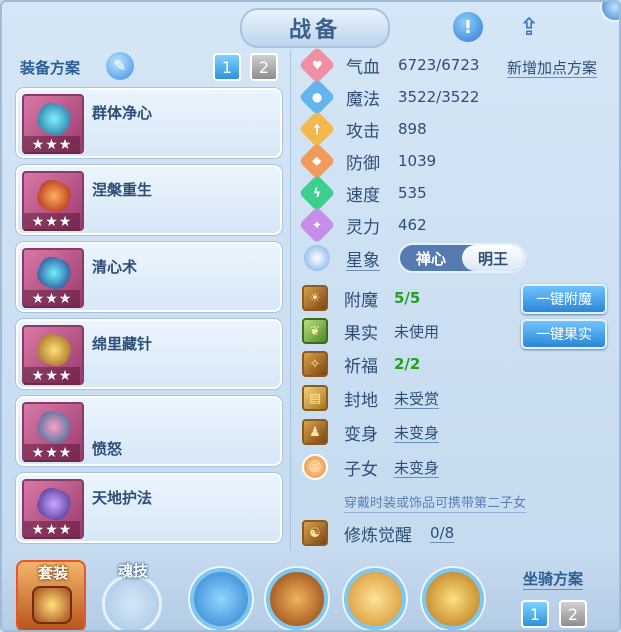  What do you see at coordinates (361, 400) in the screenshot?
I see `feature-label: 封地` at bounding box center [361, 400].